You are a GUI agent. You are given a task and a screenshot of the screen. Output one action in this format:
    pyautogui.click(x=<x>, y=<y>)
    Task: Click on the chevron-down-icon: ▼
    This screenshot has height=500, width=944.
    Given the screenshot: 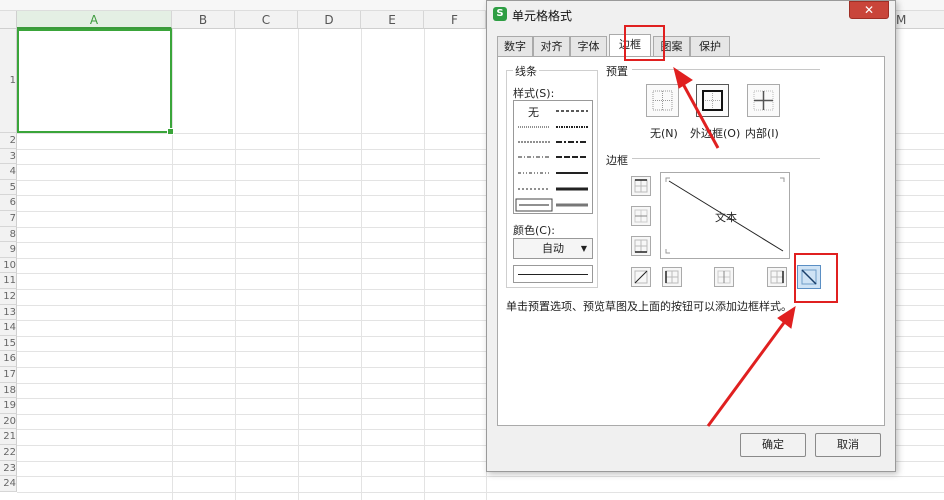 What is the action you would take?
    pyautogui.click(x=583, y=248)
    